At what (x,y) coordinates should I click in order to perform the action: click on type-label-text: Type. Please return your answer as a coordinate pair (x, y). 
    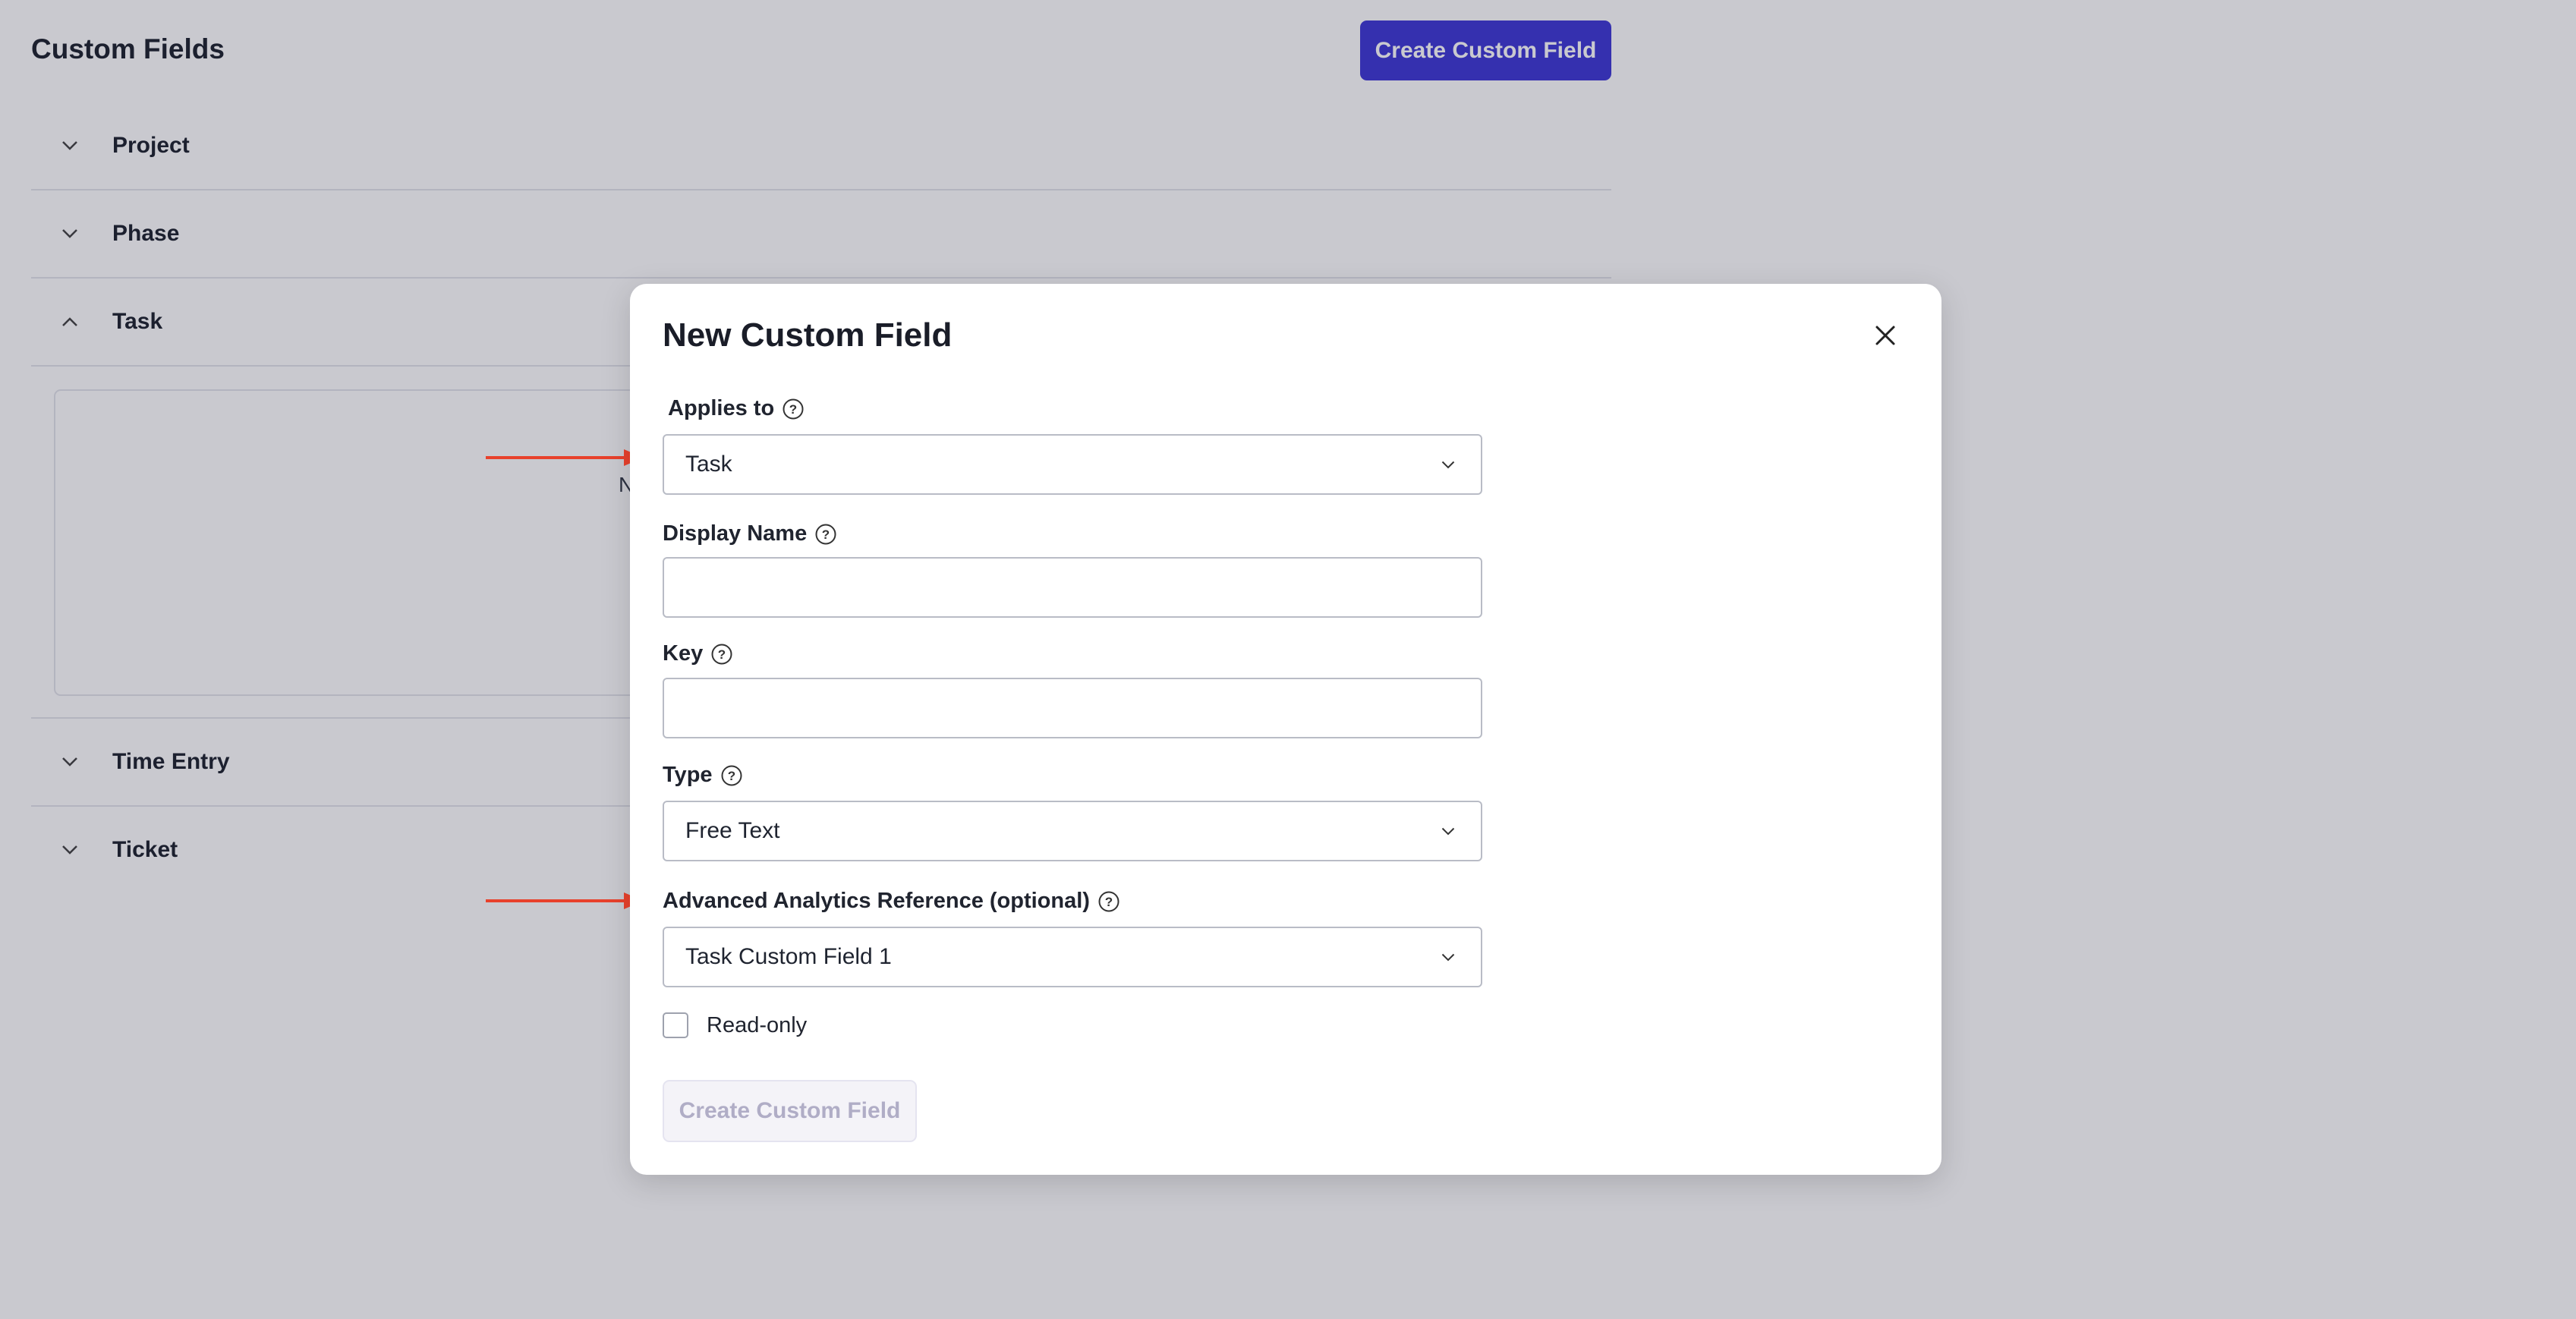
    Looking at the image, I should click on (688, 775).